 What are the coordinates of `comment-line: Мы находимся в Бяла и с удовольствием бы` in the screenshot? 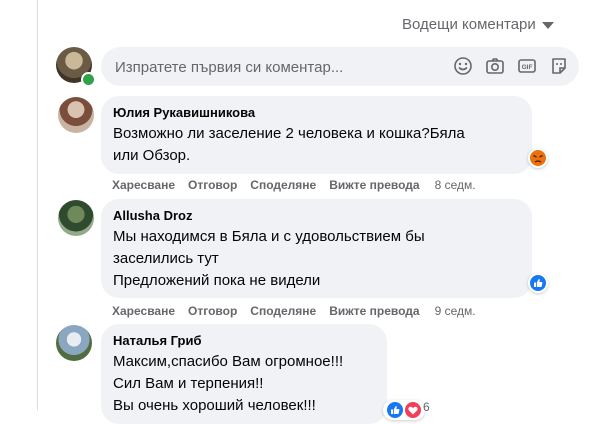 It's located at (269, 236).